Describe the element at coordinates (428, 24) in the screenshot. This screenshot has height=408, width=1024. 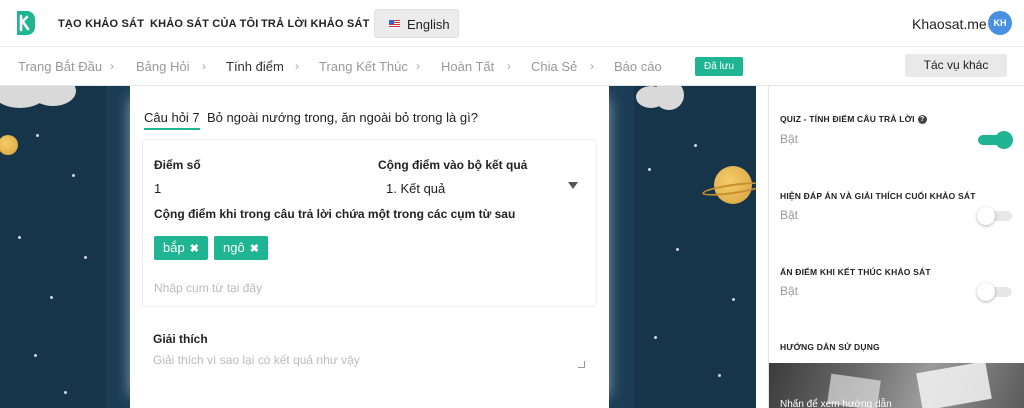
I see `language-label: English` at that location.